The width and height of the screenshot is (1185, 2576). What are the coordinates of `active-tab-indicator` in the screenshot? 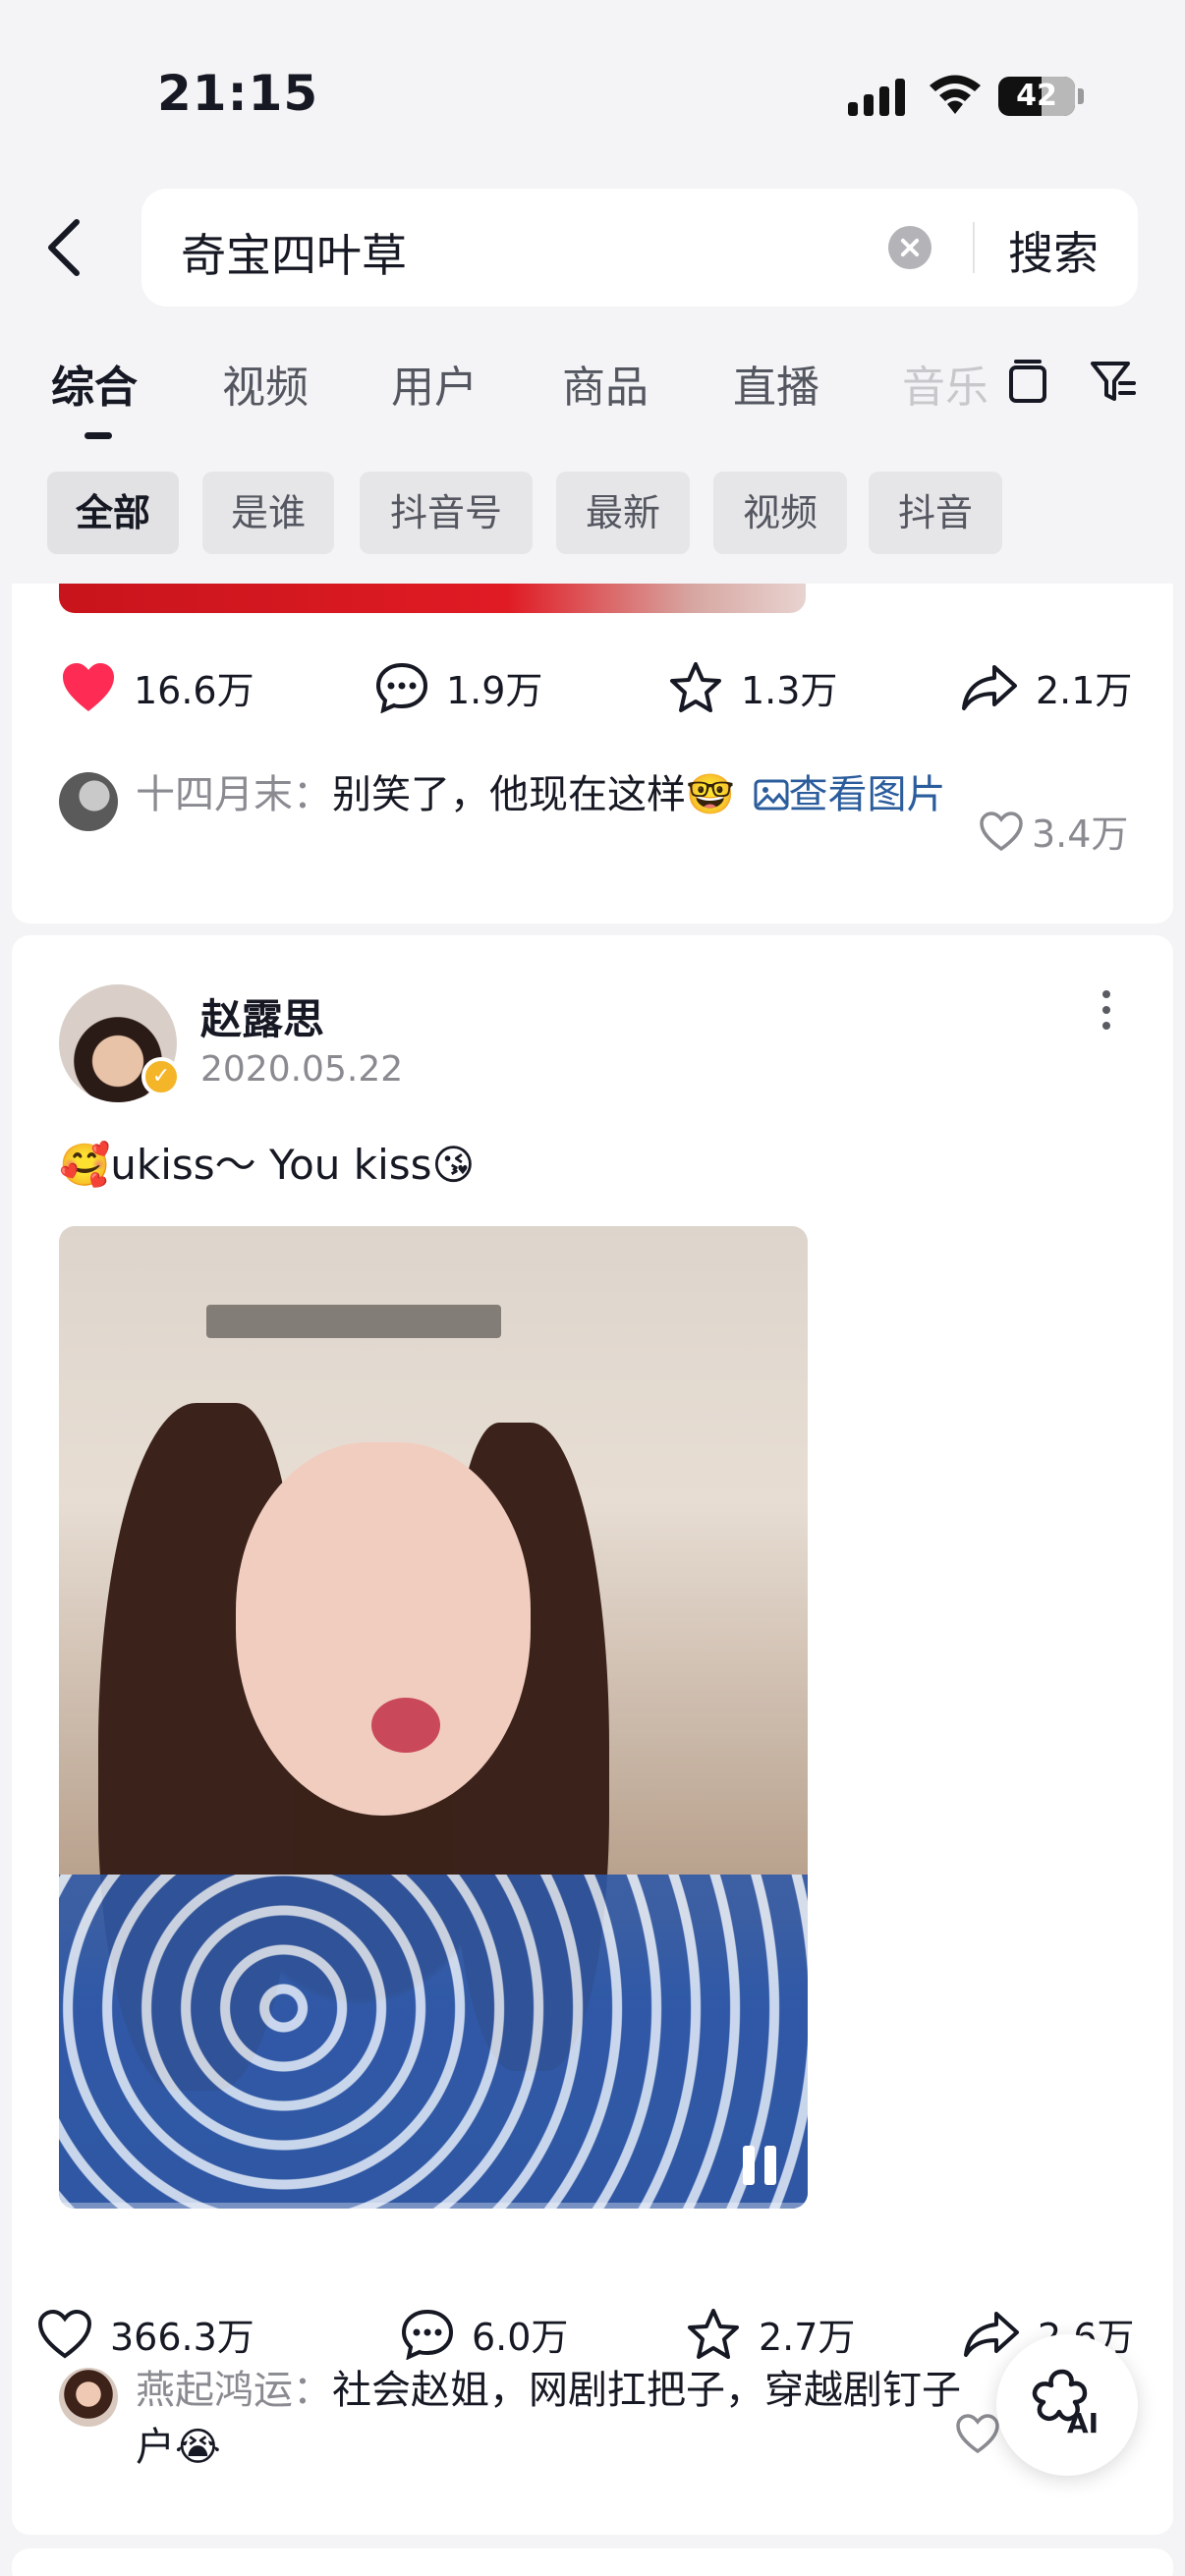 It's located at (99, 435).